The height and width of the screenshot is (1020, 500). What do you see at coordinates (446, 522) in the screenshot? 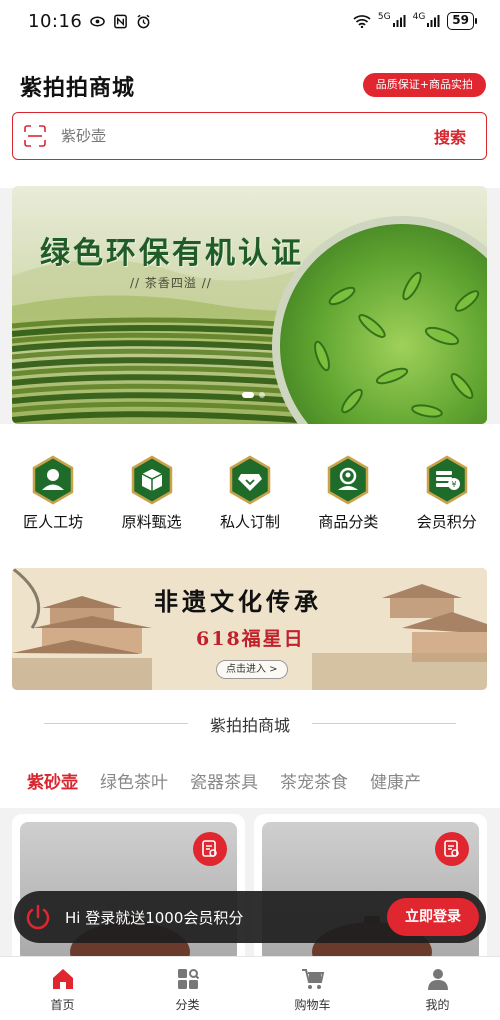
I see `category-label: 会员积分` at bounding box center [446, 522].